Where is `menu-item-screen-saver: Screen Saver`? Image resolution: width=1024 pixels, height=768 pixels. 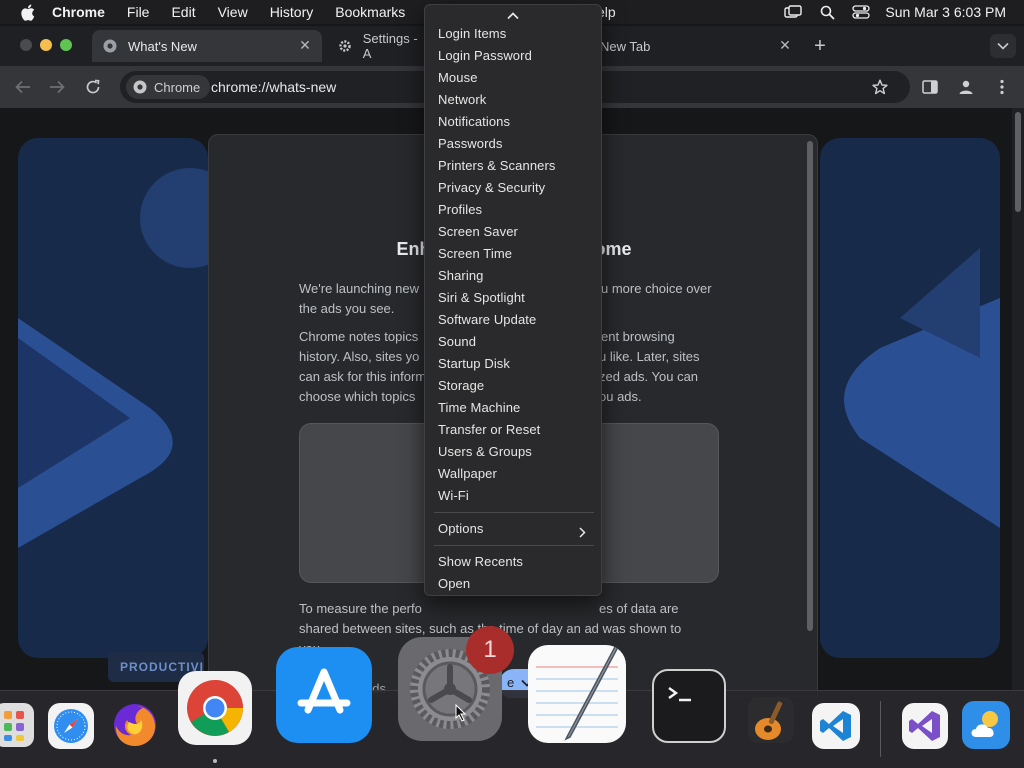 menu-item-screen-saver: Screen Saver is located at coordinates (478, 232).